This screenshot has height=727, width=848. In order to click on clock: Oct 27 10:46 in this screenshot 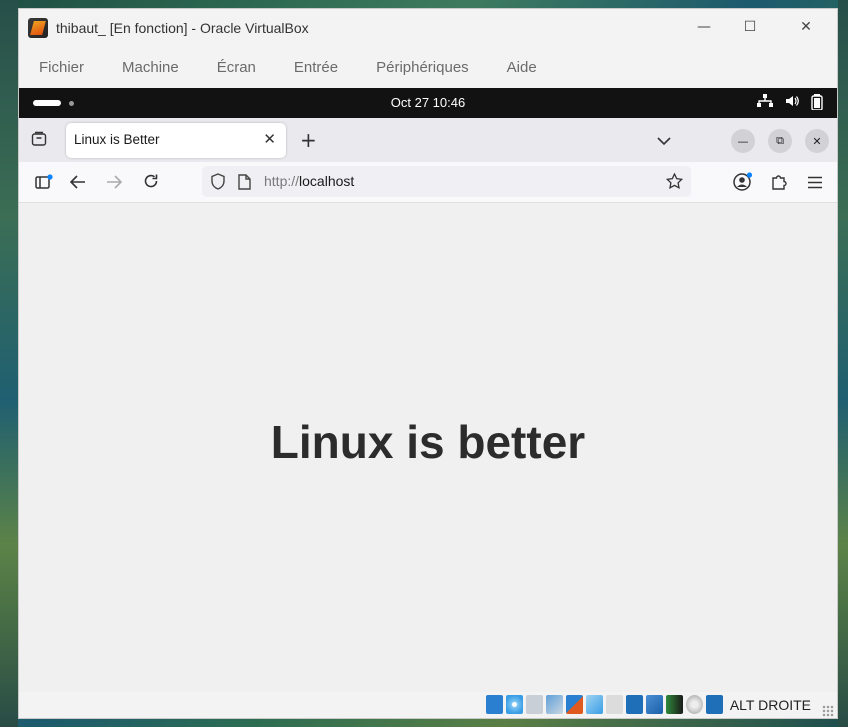, I will do `click(428, 102)`.